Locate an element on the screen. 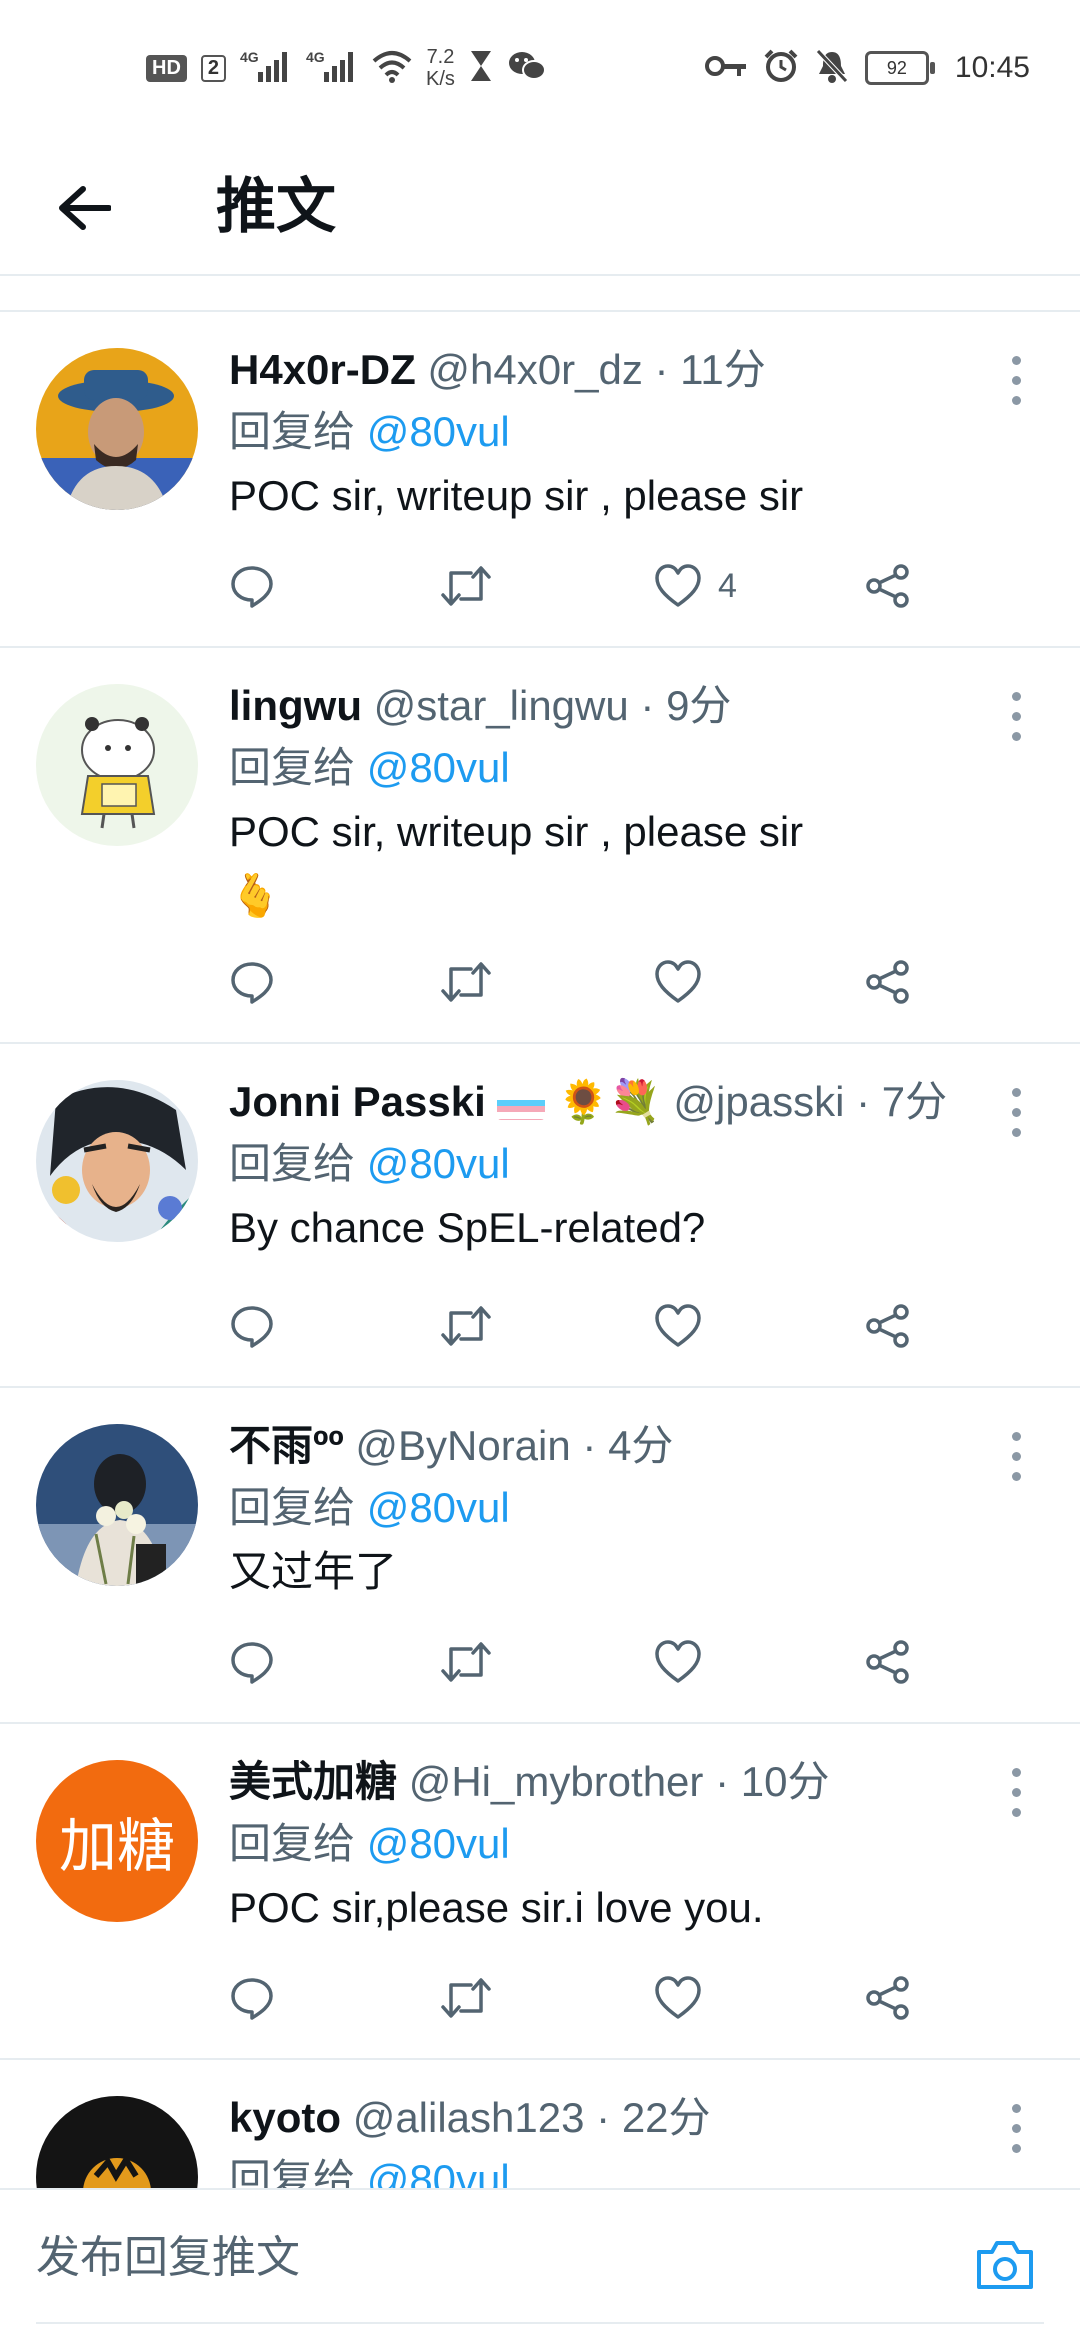 The height and width of the screenshot is (2342, 1080). timestamp: 9分 is located at coordinates (699, 705).